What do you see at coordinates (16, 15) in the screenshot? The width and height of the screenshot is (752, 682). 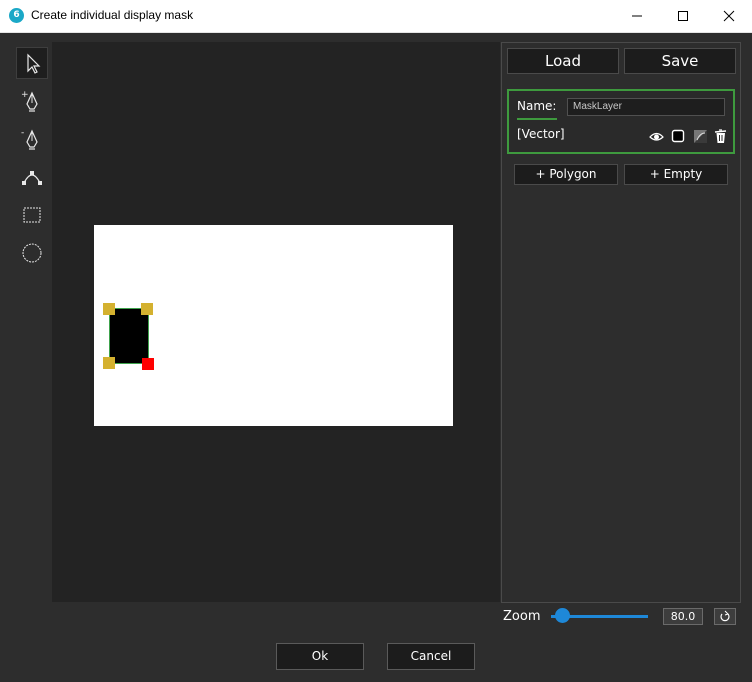 I see `app-icon: 6` at bounding box center [16, 15].